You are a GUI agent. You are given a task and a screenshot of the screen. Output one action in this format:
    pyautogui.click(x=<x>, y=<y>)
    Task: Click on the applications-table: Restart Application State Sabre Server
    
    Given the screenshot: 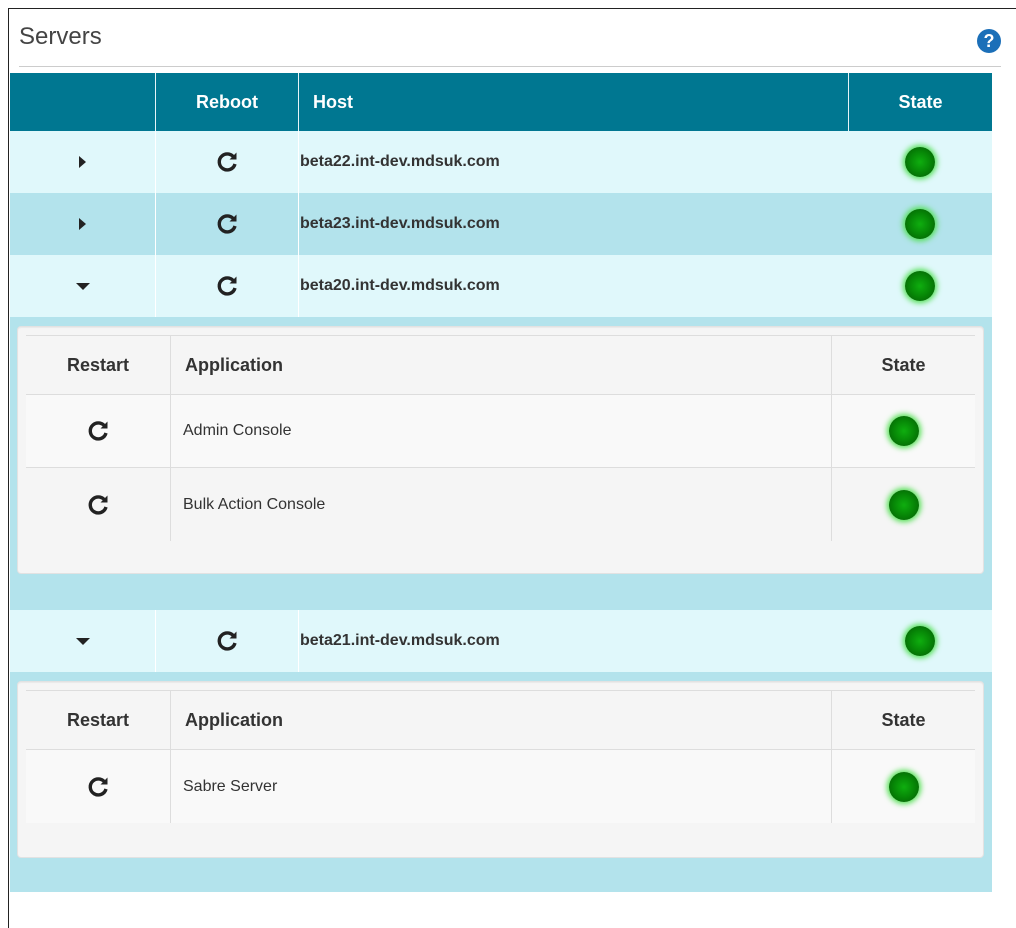 What is the action you would take?
    pyautogui.click(x=500, y=756)
    